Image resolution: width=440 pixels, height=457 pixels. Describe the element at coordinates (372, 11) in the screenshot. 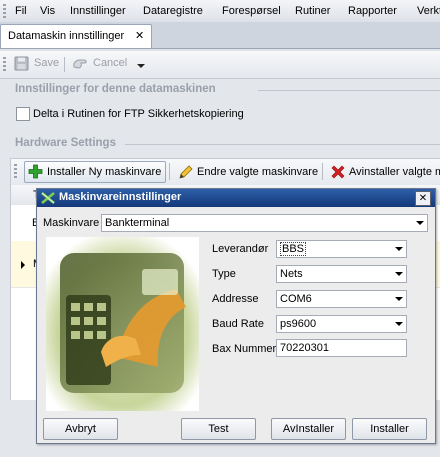

I see `menu-rapporter: Rapporter` at that location.